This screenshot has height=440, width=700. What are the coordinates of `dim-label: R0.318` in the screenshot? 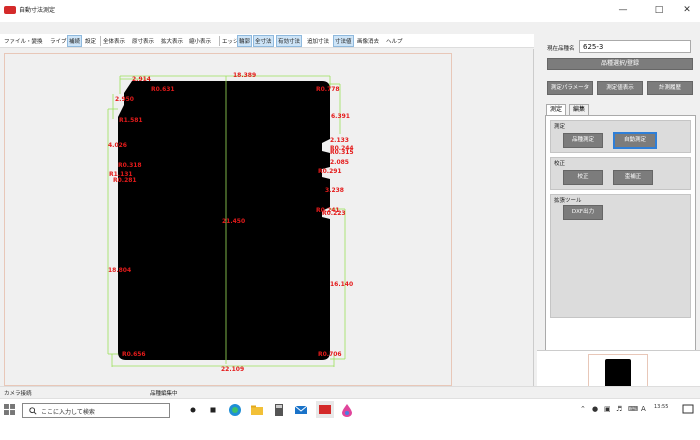 It's located at (130, 165).